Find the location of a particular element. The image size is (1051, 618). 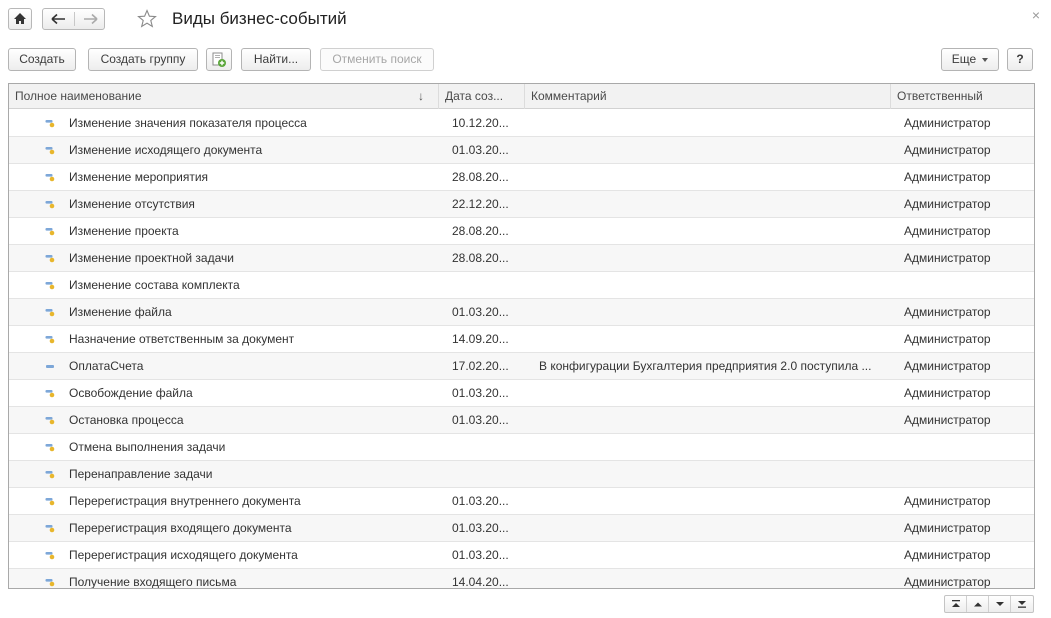

table-row: Перенаправление задачи is located at coordinates (521, 474).